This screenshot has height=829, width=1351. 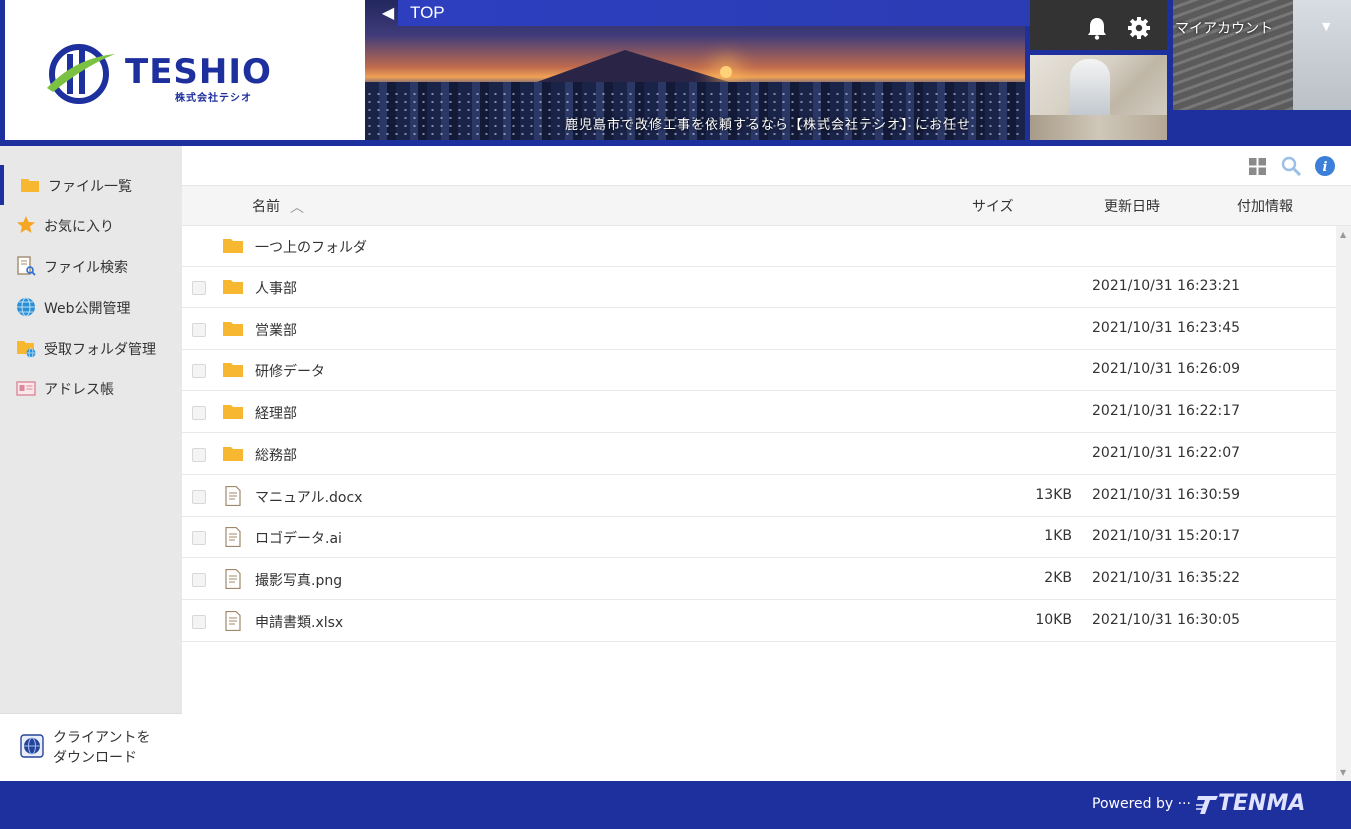 What do you see at coordinates (759, 246) in the screenshot?
I see `parent-folder-row: 一つ上のフォルダ` at bounding box center [759, 246].